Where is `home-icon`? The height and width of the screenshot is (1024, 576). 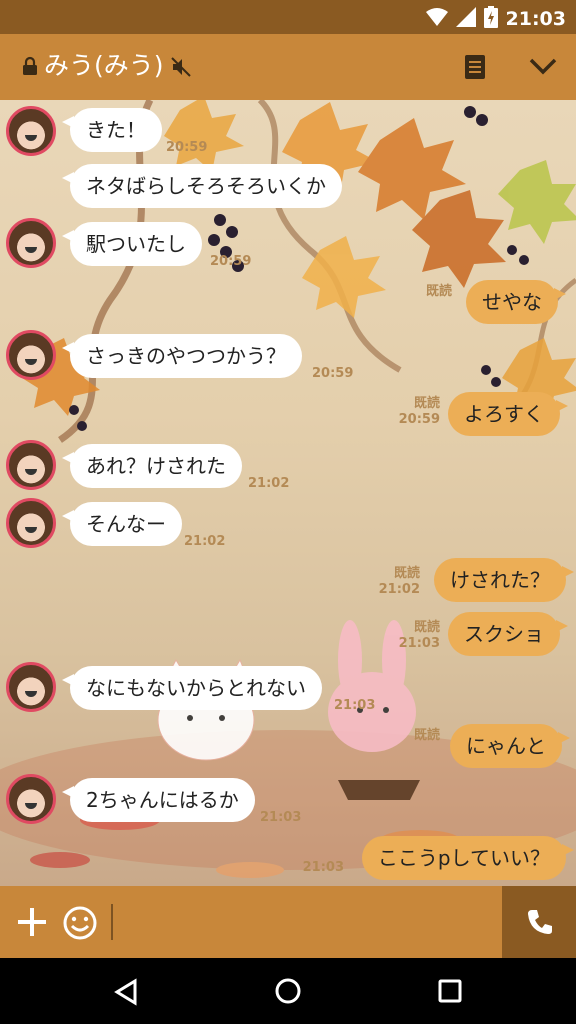 home-icon is located at coordinates (288, 993).